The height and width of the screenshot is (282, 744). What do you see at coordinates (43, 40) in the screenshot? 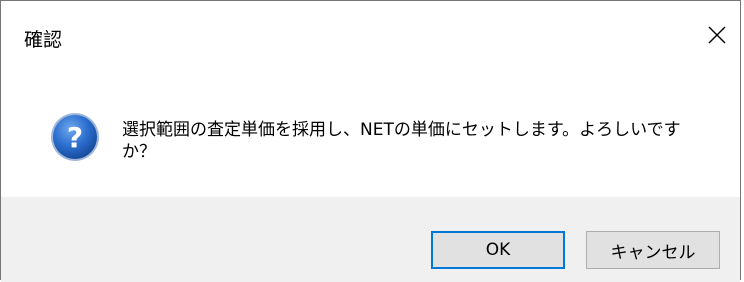
I see `dialog-title: 確認` at bounding box center [43, 40].